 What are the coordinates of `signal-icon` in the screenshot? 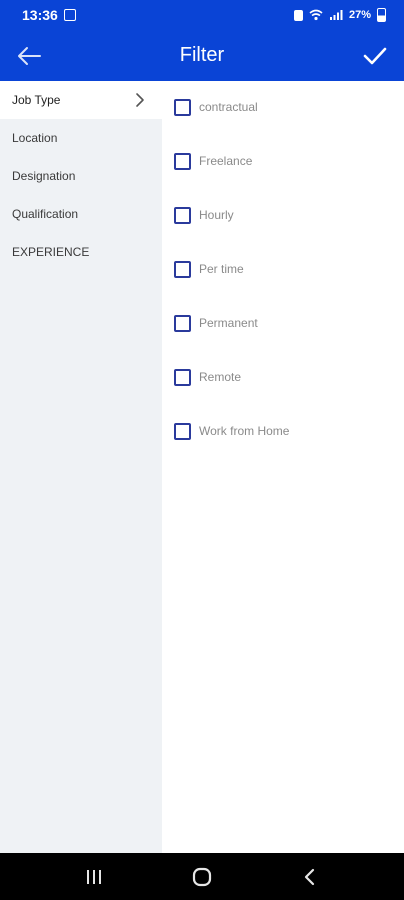 It's located at (336, 15).